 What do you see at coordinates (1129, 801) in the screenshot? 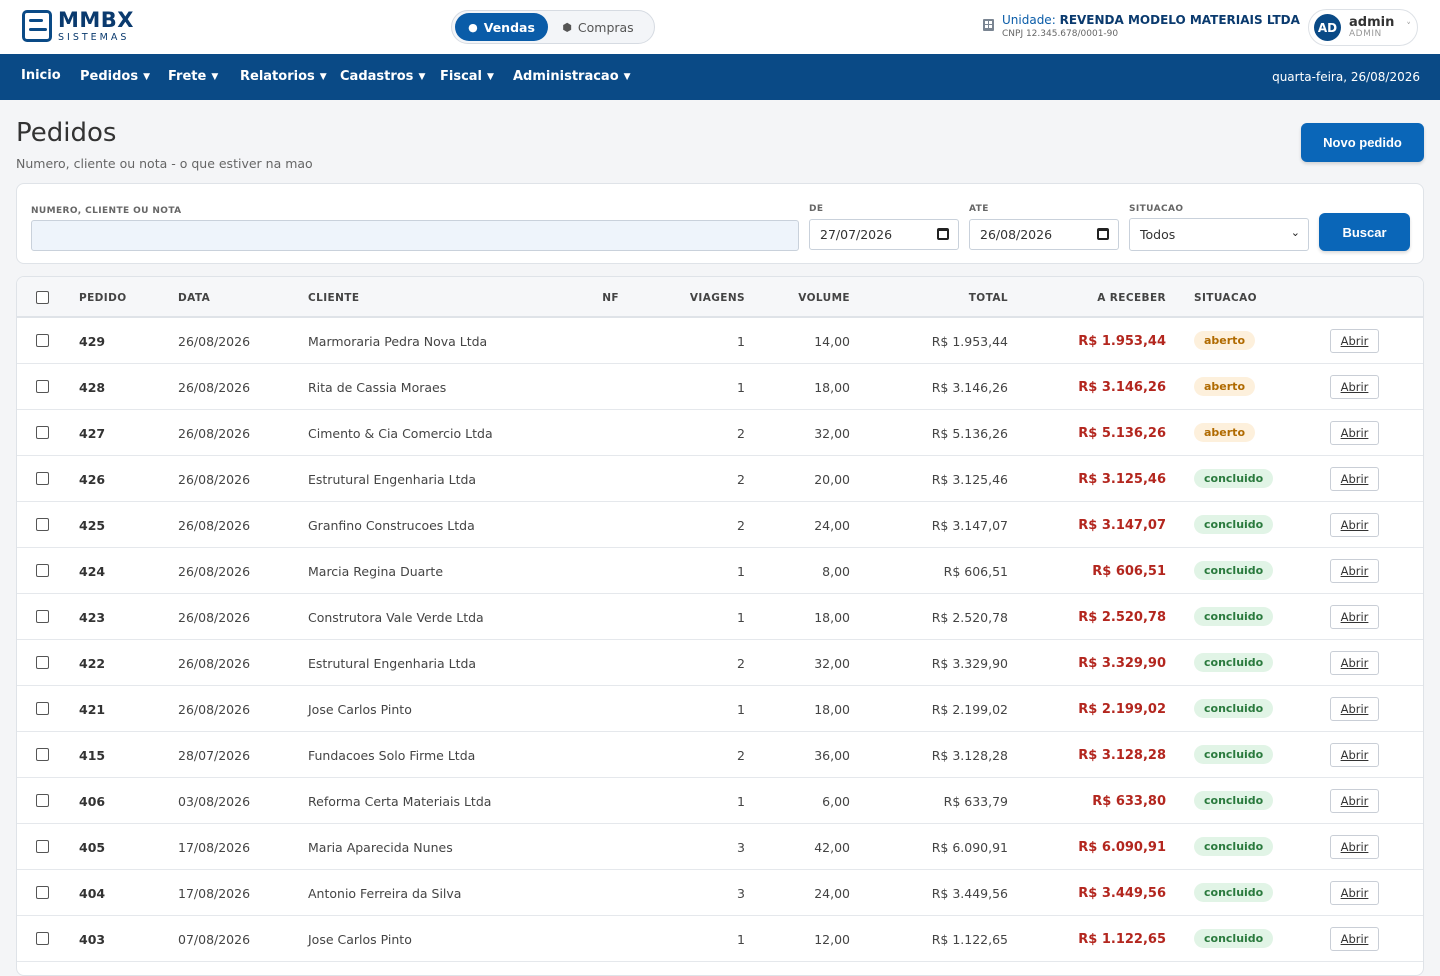
I see `amount-receivable: R$ 633,80` at bounding box center [1129, 801].